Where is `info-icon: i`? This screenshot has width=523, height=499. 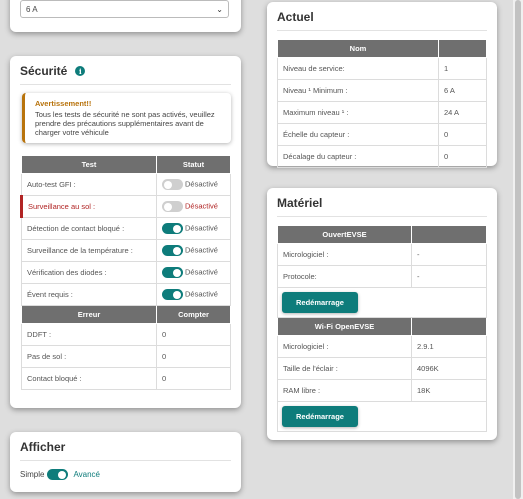
info-icon: i is located at coordinates (80, 71).